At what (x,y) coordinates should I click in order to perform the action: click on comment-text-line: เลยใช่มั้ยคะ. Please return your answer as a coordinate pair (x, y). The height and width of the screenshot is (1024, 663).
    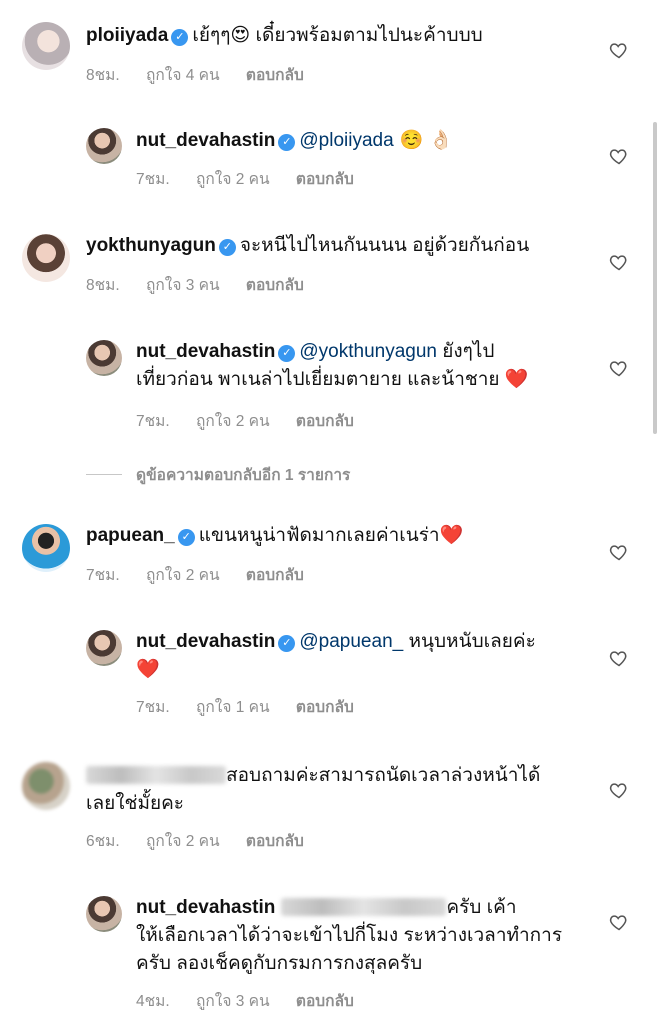
    Looking at the image, I should click on (135, 803).